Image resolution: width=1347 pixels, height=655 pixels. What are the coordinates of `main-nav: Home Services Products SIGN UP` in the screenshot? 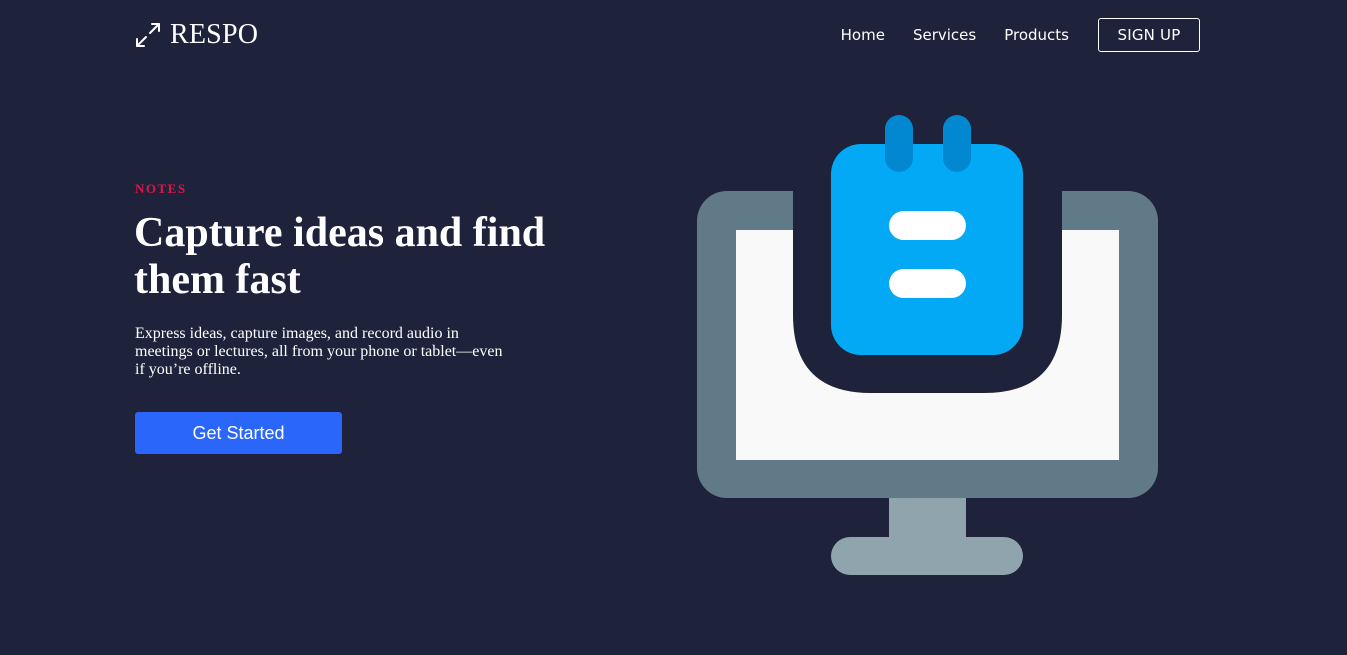 It's located at (1020, 35).